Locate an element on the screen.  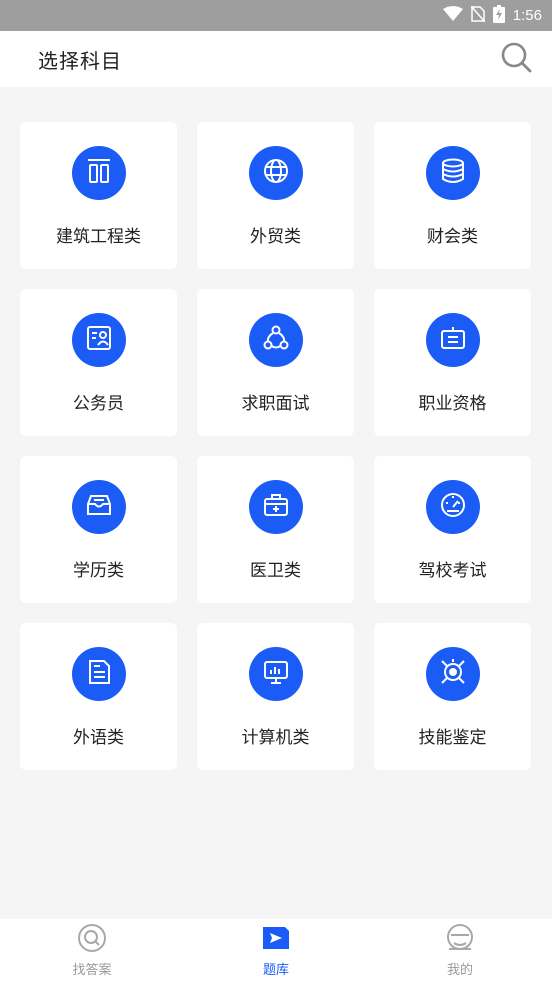
globe-icon is located at coordinates (276, 173).